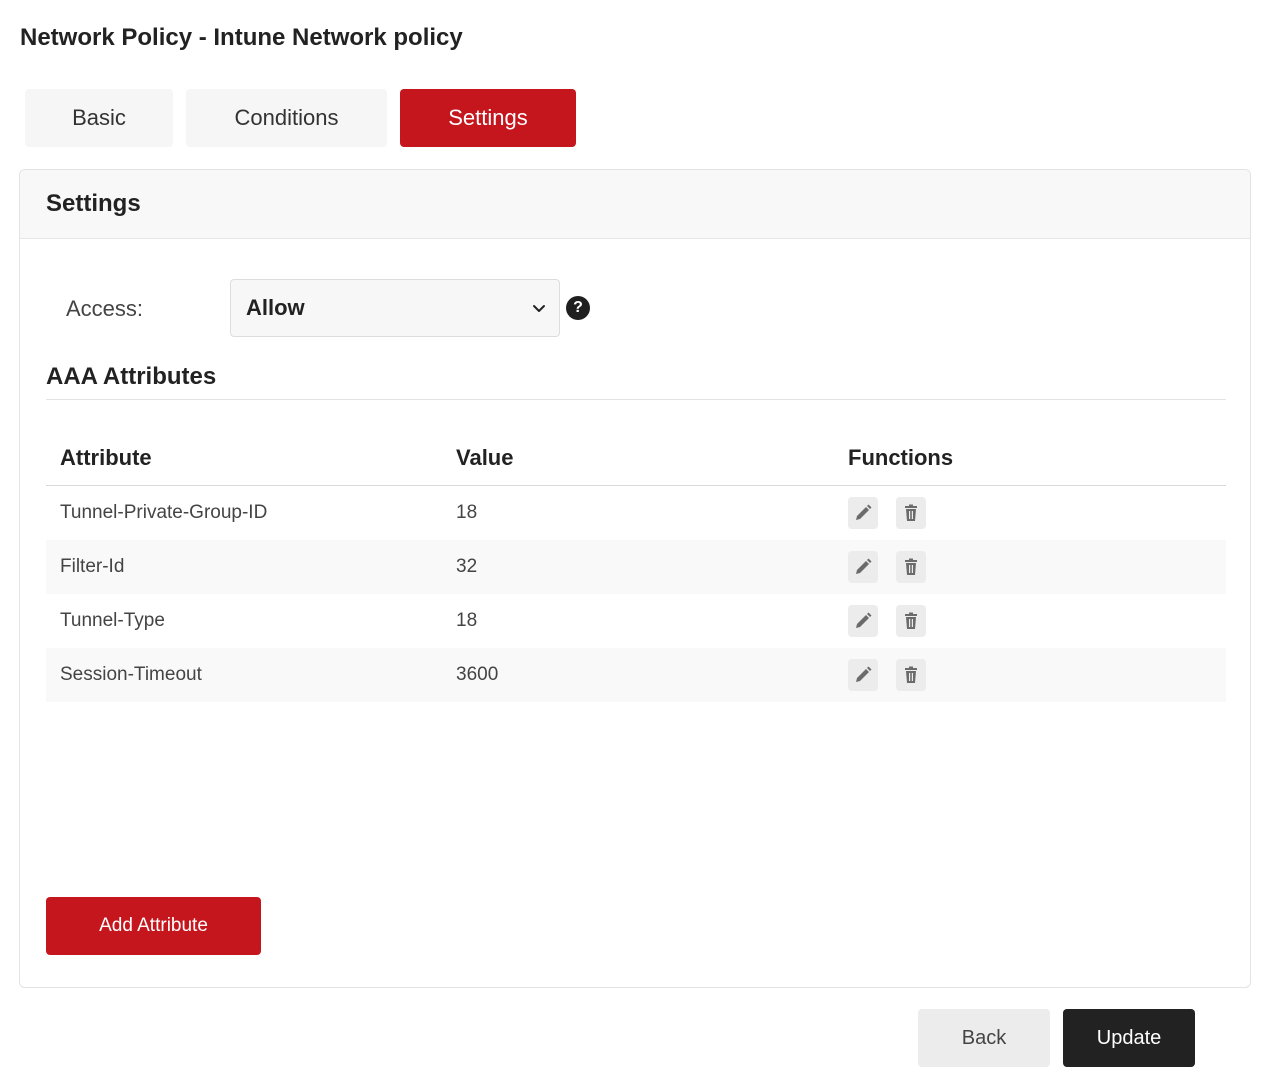 The height and width of the screenshot is (1083, 1268). What do you see at coordinates (153, 926) in the screenshot?
I see `add-attribute-button: Add Attribute` at bounding box center [153, 926].